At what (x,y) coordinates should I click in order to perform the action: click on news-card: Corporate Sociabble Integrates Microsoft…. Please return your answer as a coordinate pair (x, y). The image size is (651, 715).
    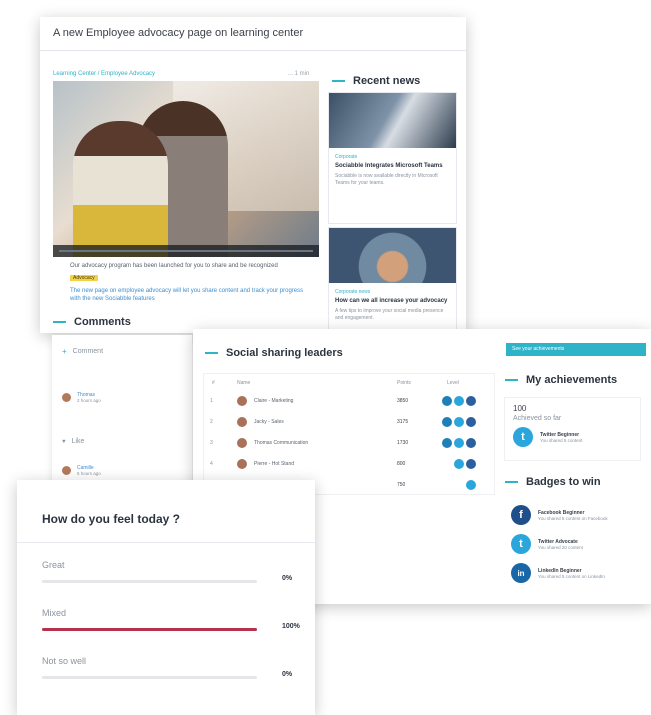
    Looking at the image, I should click on (392, 158).